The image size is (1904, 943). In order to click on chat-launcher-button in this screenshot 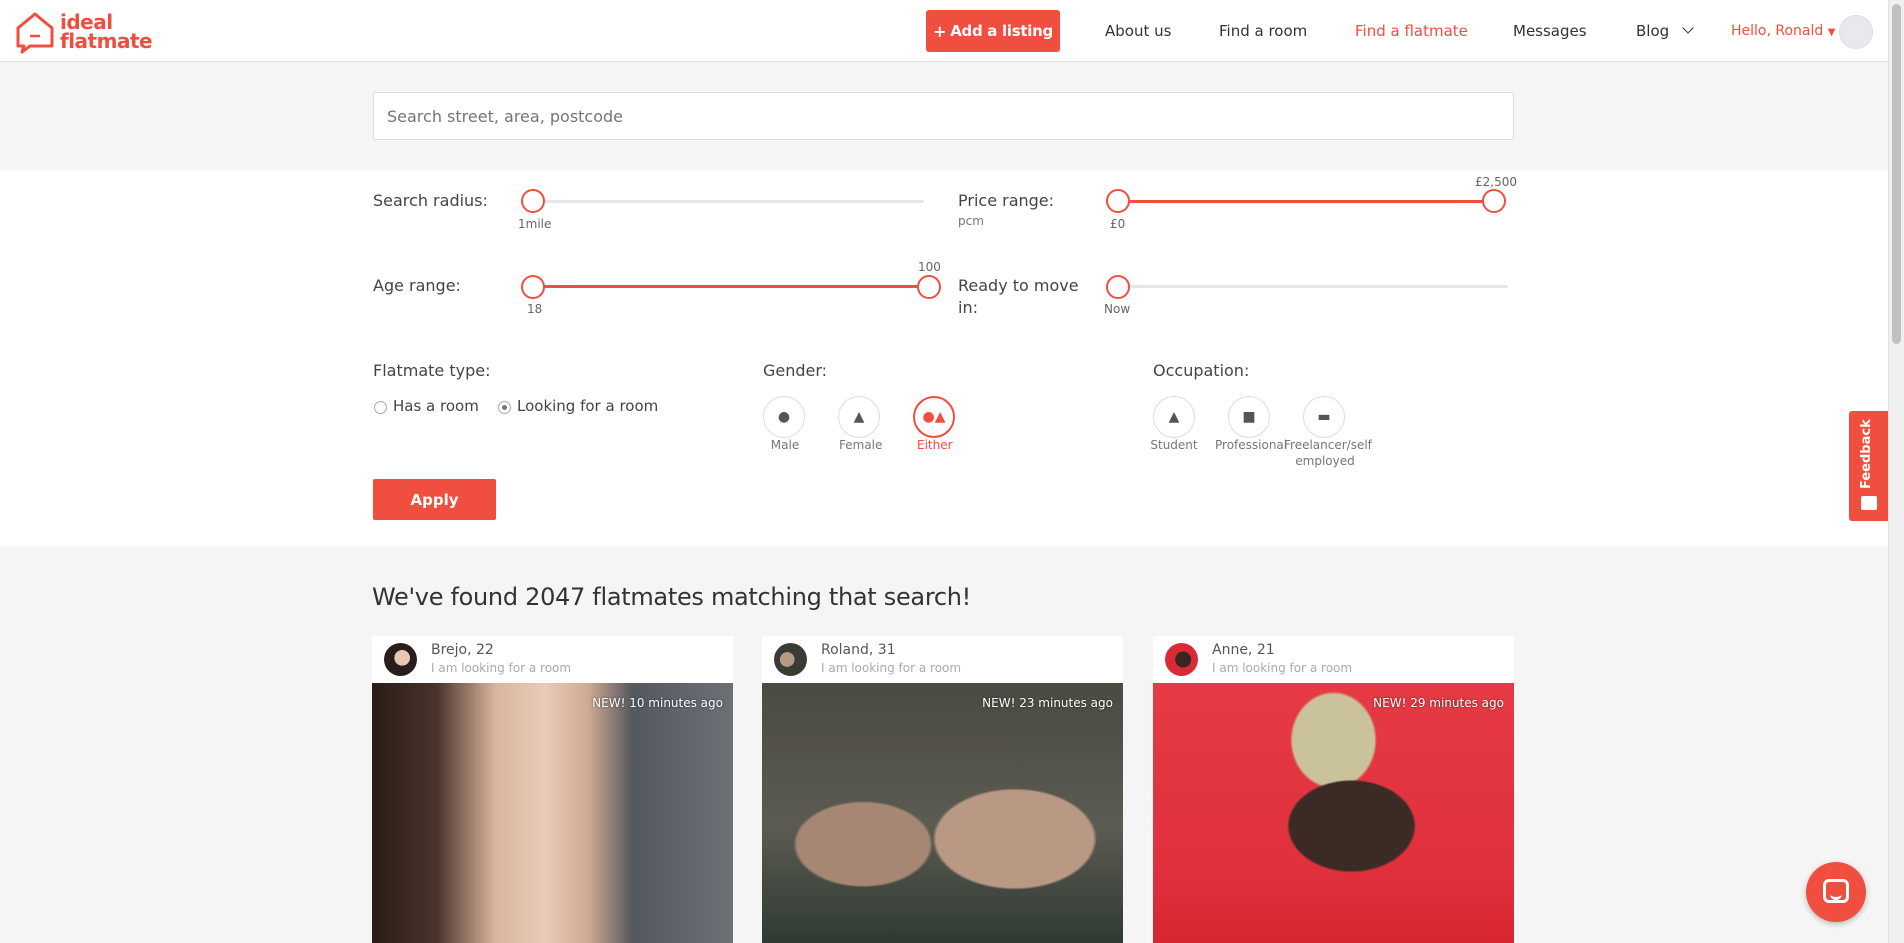, I will do `click(1836, 892)`.